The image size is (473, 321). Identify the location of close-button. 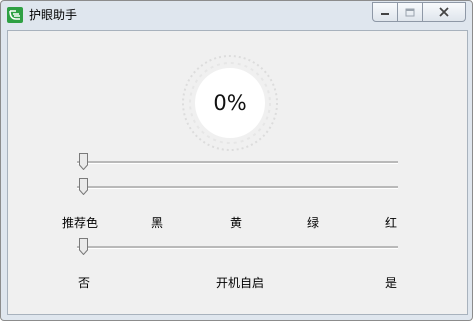
(444, 12).